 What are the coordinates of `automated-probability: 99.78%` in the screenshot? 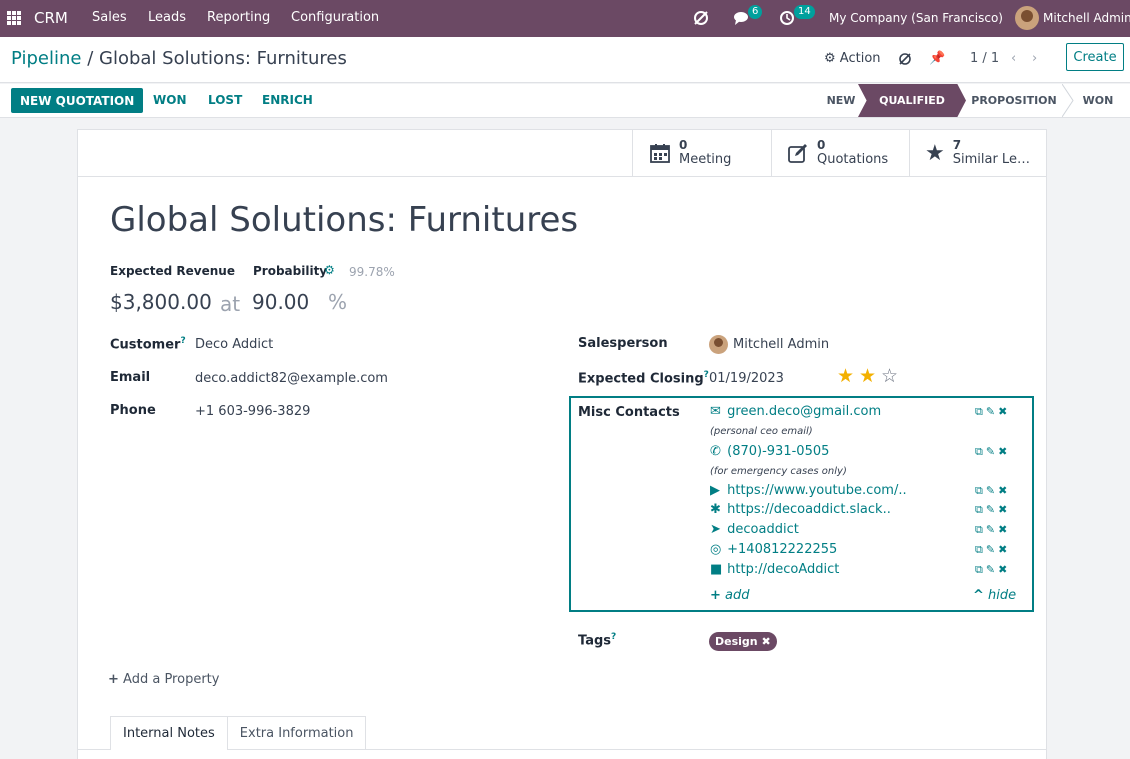 It's located at (372, 272).